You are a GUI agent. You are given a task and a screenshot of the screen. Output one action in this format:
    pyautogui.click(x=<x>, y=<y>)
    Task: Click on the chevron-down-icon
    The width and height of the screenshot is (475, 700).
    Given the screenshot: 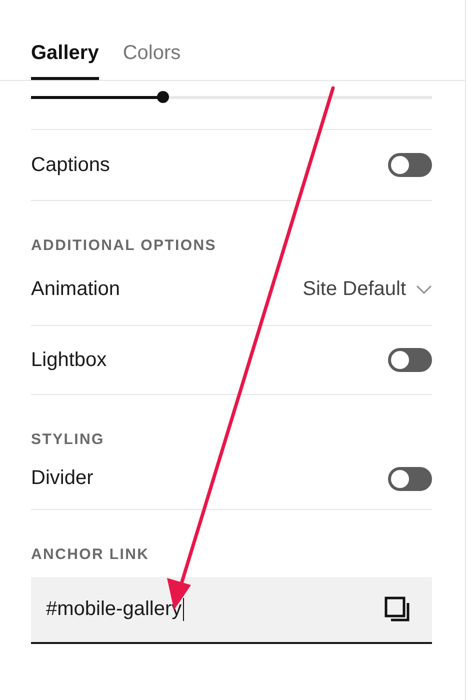 What is the action you would take?
    pyautogui.click(x=424, y=289)
    